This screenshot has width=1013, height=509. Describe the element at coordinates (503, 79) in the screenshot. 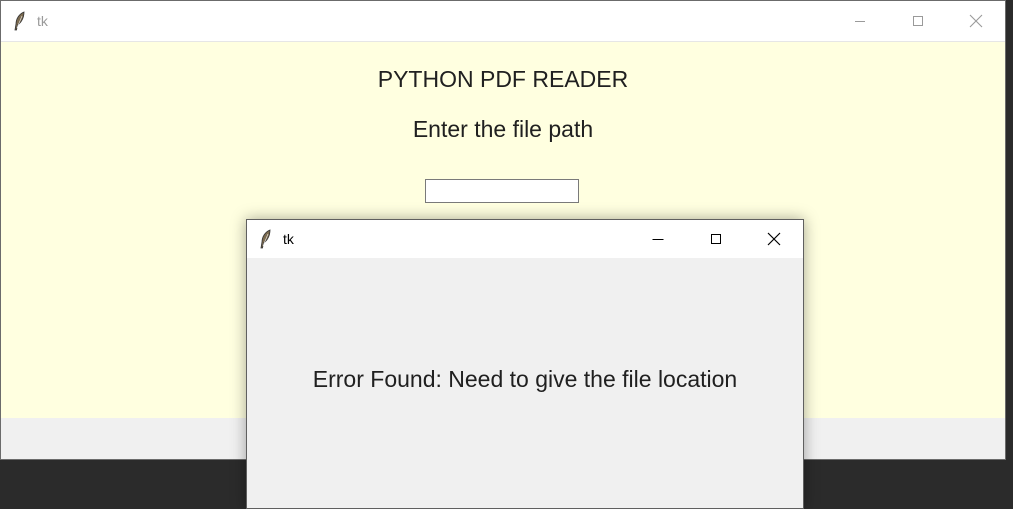

I see `app-title: PYTHON PDF READER` at that location.